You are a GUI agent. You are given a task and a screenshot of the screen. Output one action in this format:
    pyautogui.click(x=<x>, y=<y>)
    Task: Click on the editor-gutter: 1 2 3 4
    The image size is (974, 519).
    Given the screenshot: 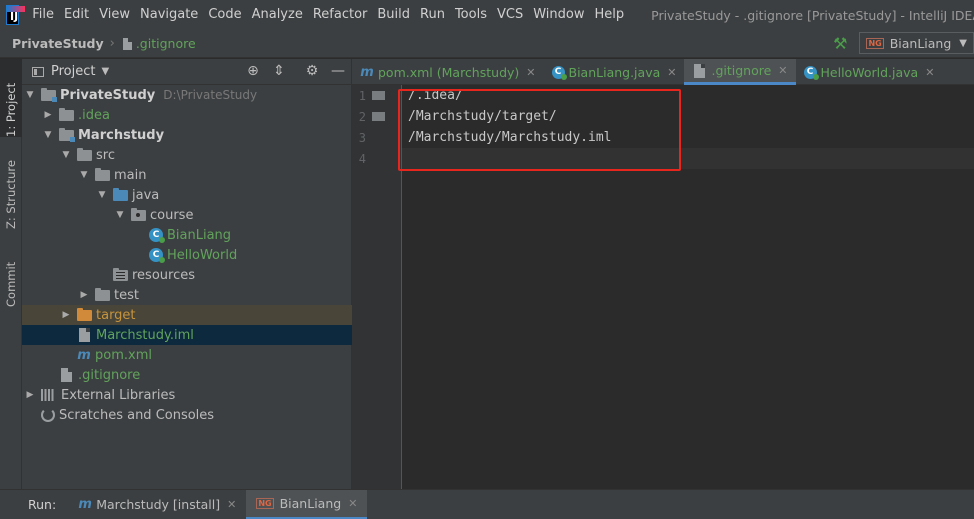 What is the action you would take?
    pyautogui.click(x=377, y=287)
    